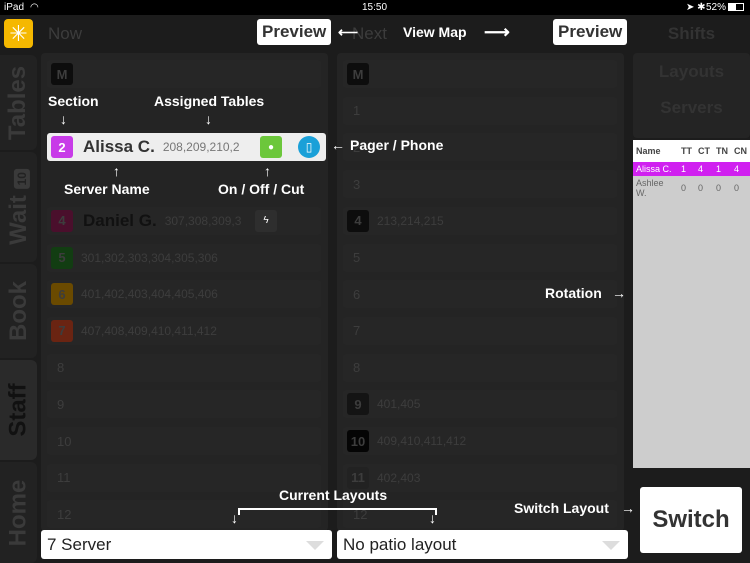 Image resolution: width=750 pixels, height=563 pixels. I want to click on clock: 15:50, so click(375, 7).